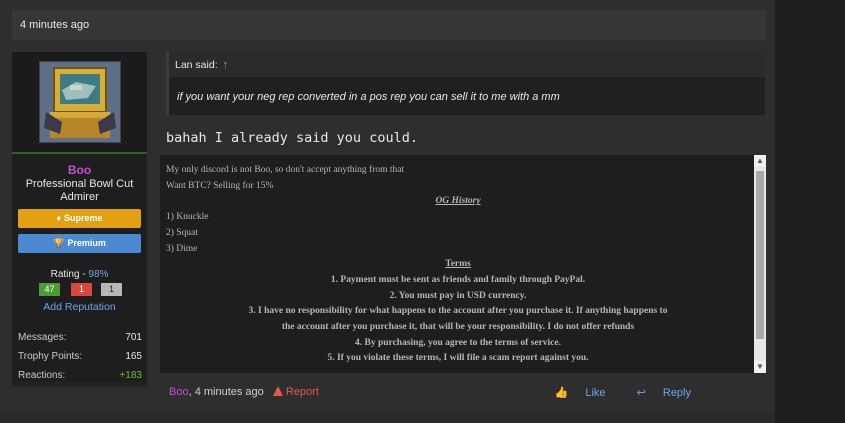 The image size is (845, 423). What do you see at coordinates (83, 218) in the screenshot?
I see `badge-supreme-label: Supreme` at bounding box center [83, 218].